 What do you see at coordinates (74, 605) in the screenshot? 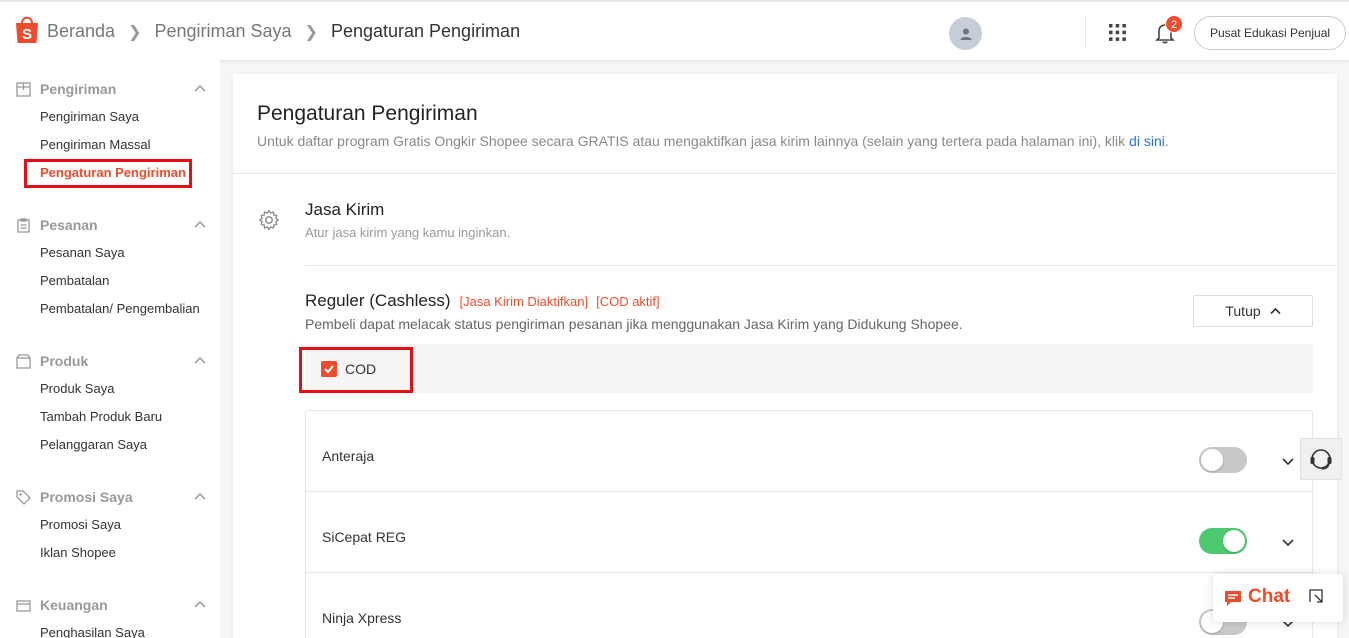
I see `sidebar-section-title: Keuangan` at bounding box center [74, 605].